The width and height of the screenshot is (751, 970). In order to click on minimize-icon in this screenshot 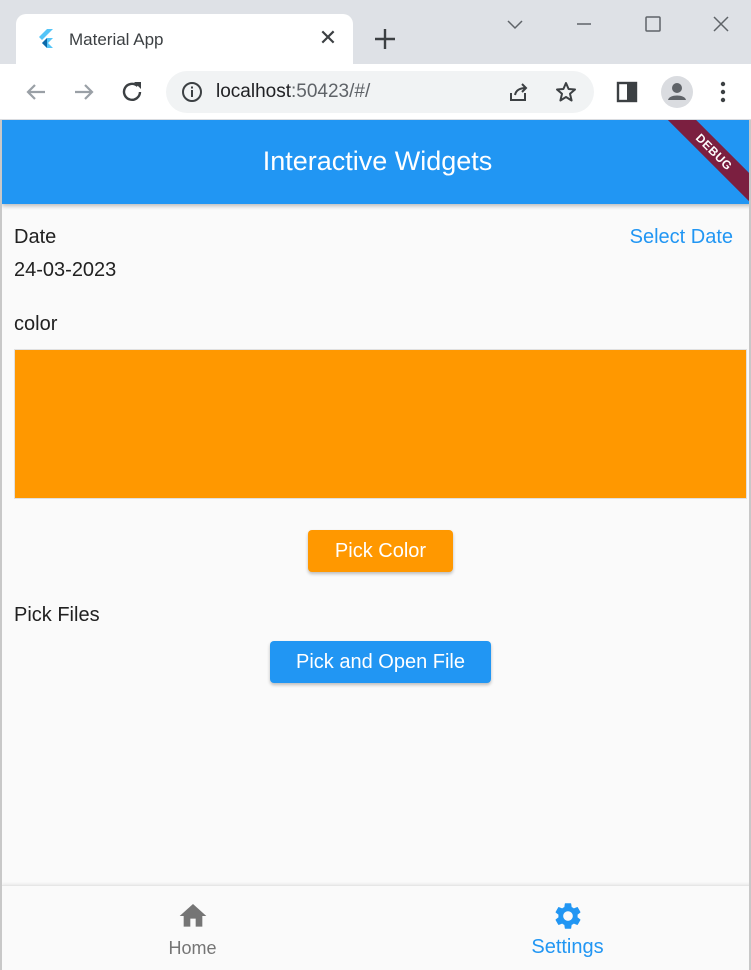, I will do `click(584, 24)`.